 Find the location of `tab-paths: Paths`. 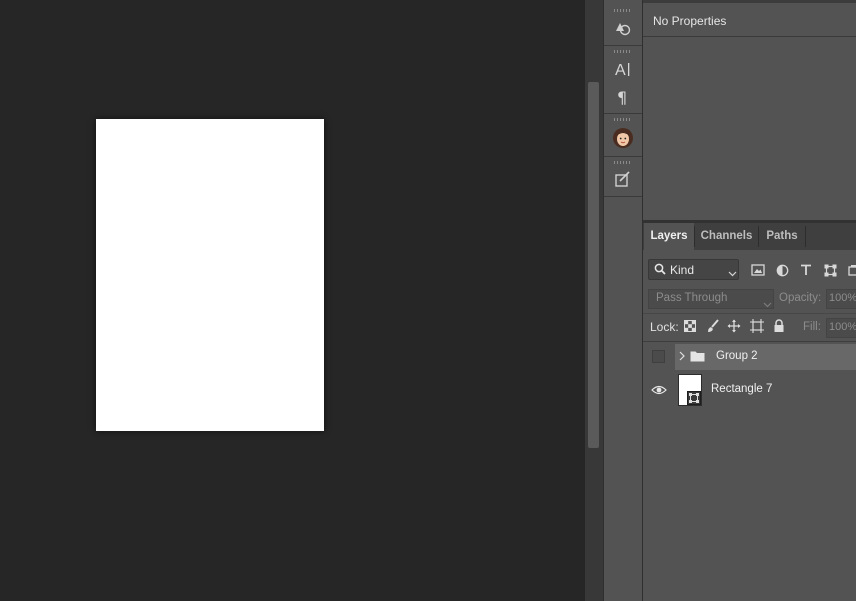

tab-paths: Paths is located at coordinates (782, 236).